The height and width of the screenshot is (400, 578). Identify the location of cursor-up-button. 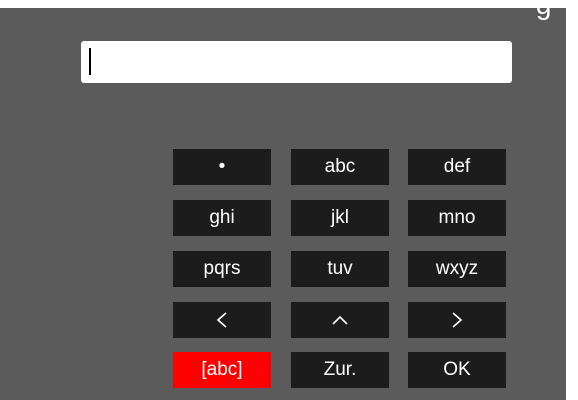
(340, 320).